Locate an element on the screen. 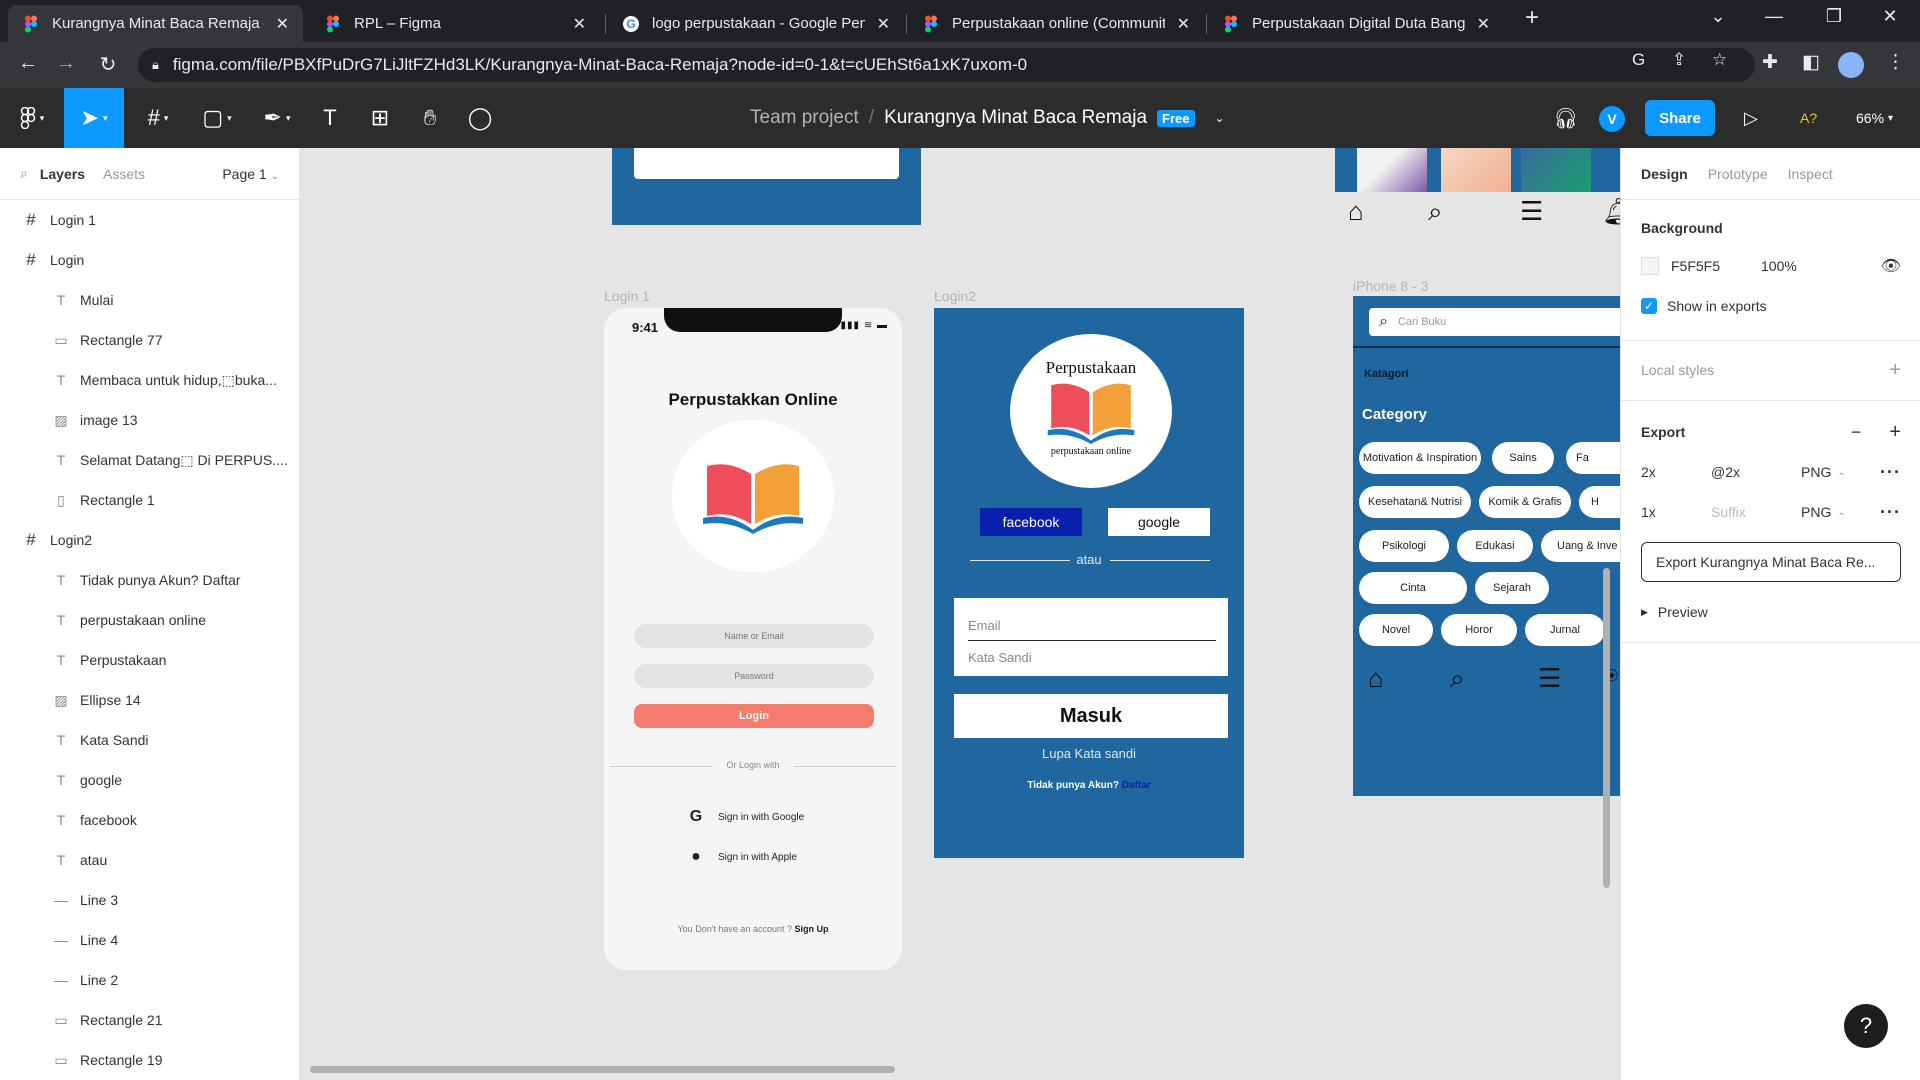 The height and width of the screenshot is (1080, 1920). main-menu-icon: ▾ is located at coordinates (32, 118).